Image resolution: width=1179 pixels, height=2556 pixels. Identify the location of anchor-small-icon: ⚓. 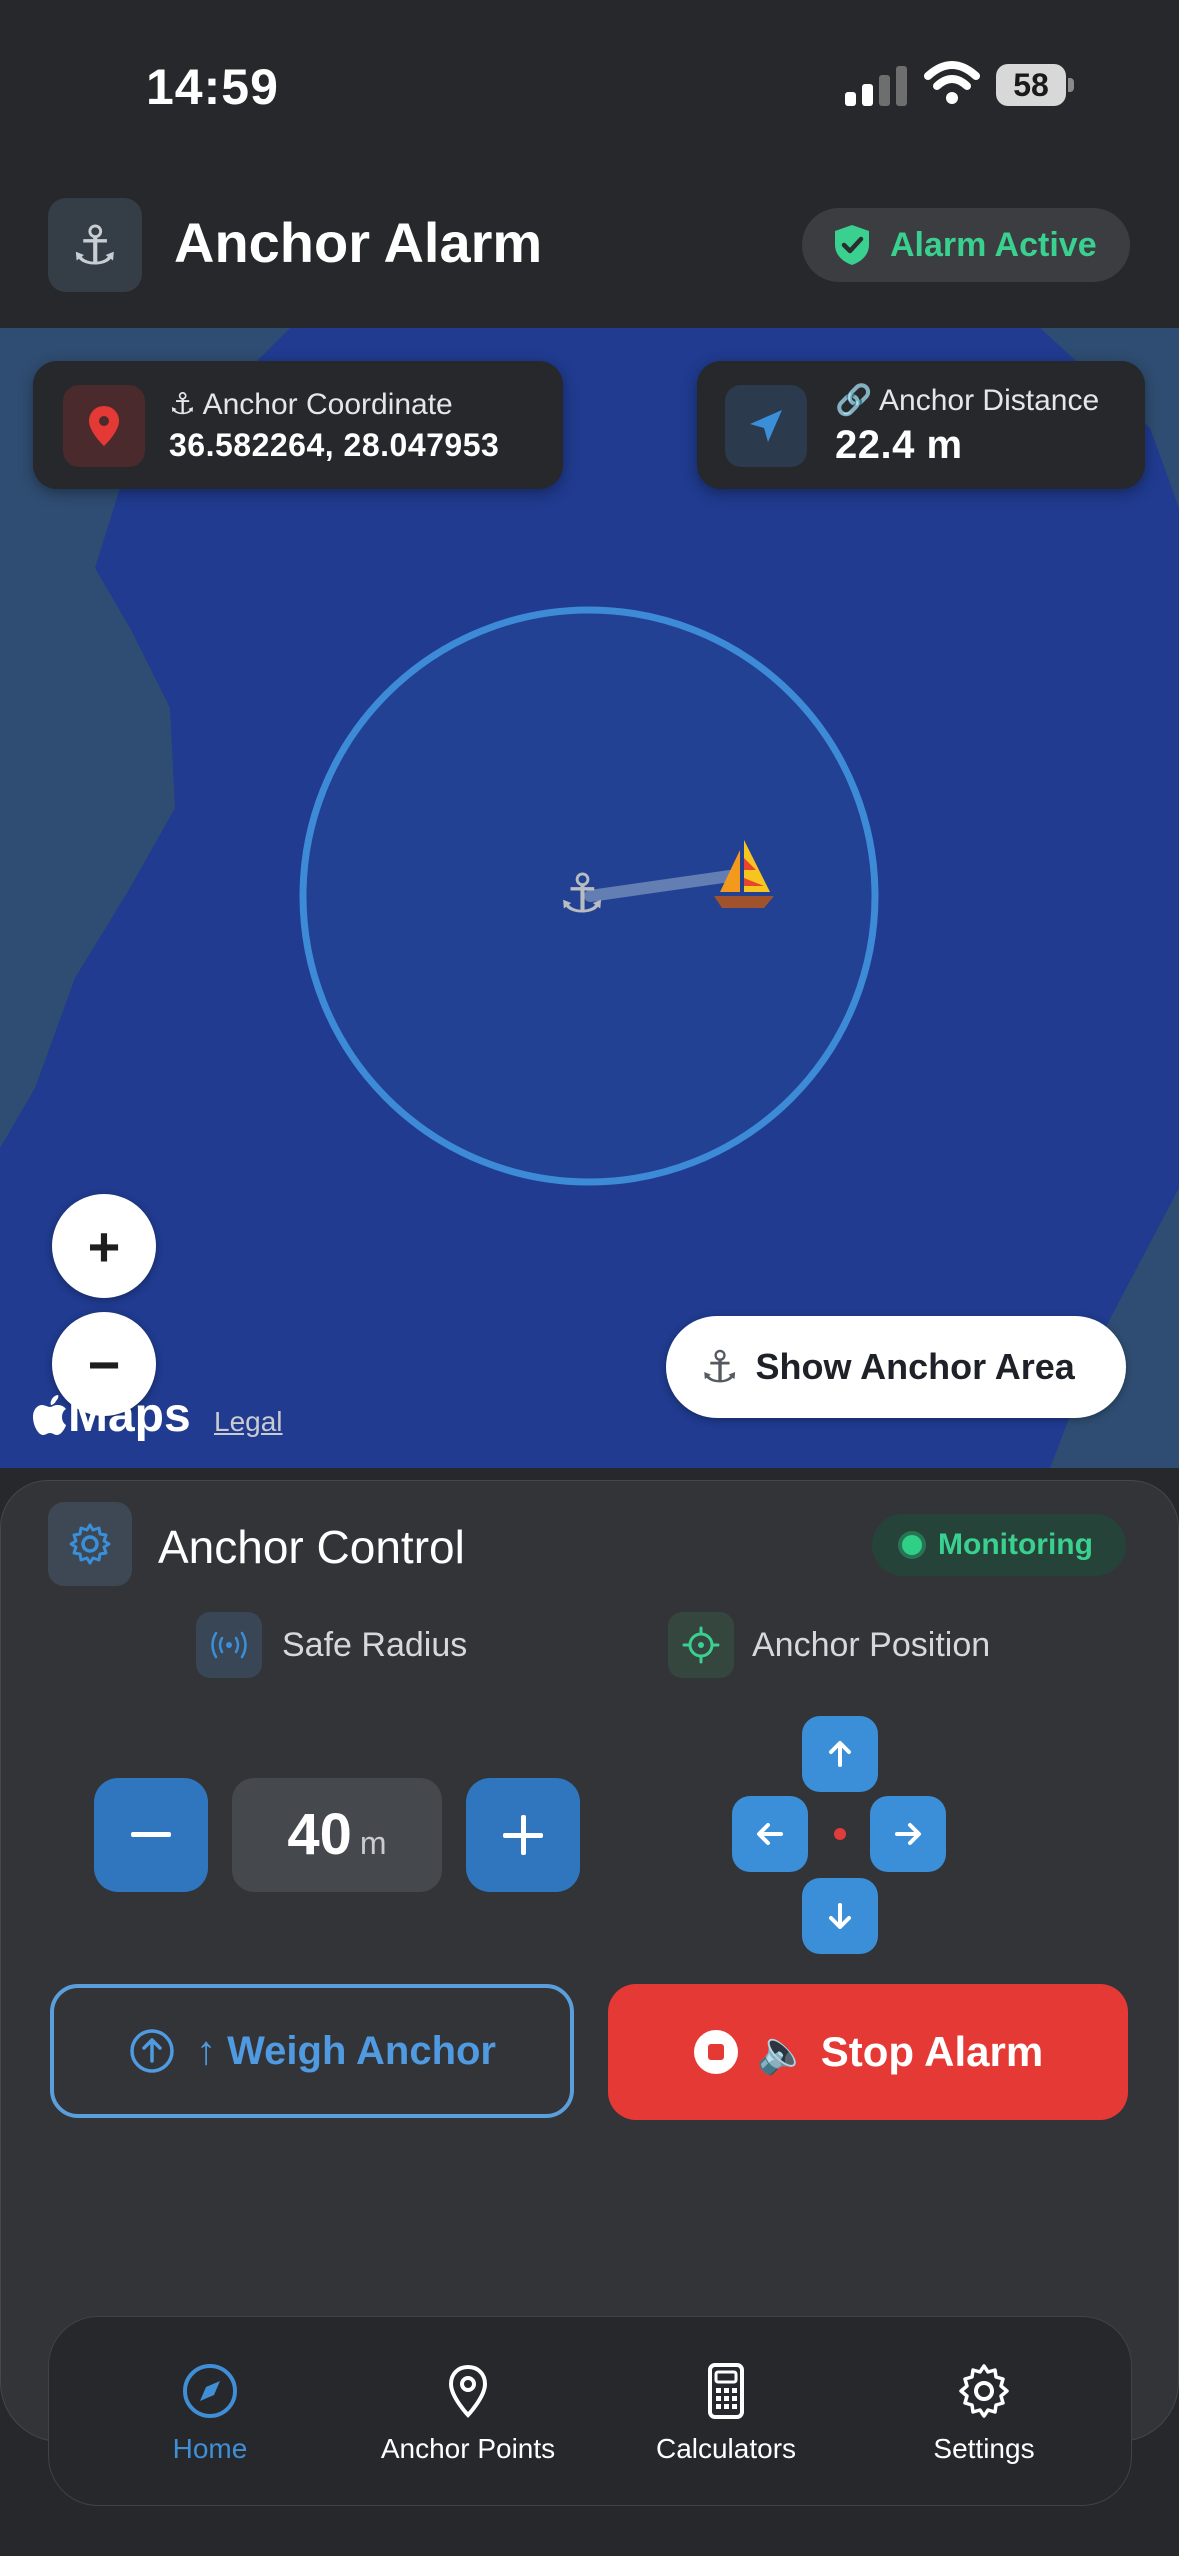
(182, 404).